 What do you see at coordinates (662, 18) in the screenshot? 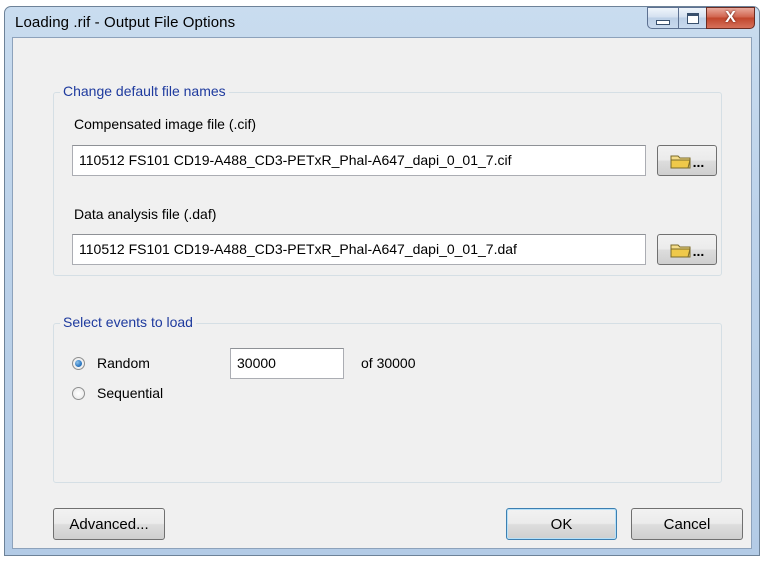
I see `minimize-button` at bounding box center [662, 18].